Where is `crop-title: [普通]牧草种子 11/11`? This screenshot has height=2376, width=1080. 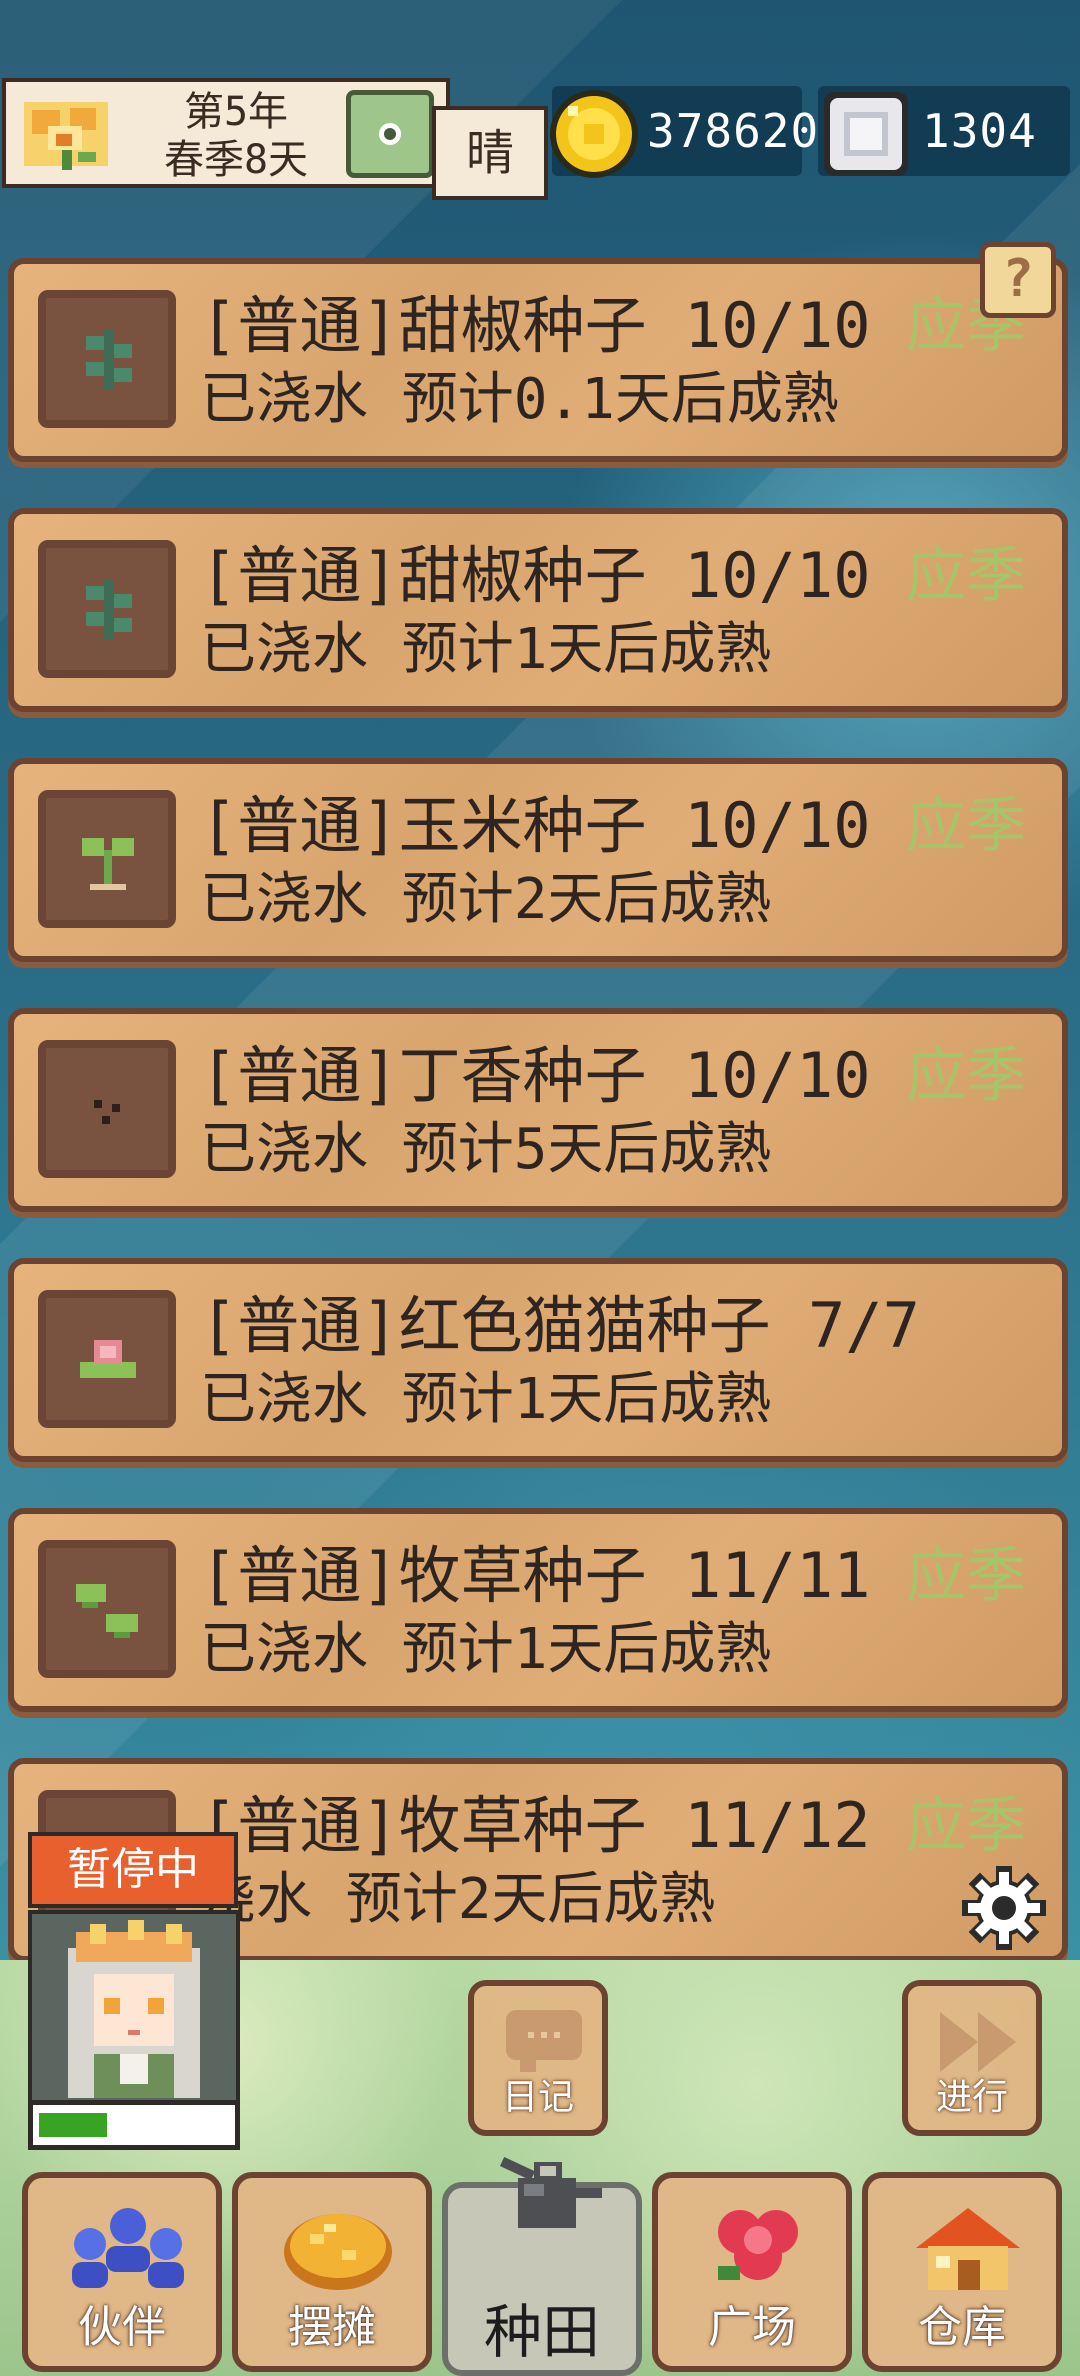 crop-title: [普通]牧草种子 11/11 is located at coordinates (535, 1575).